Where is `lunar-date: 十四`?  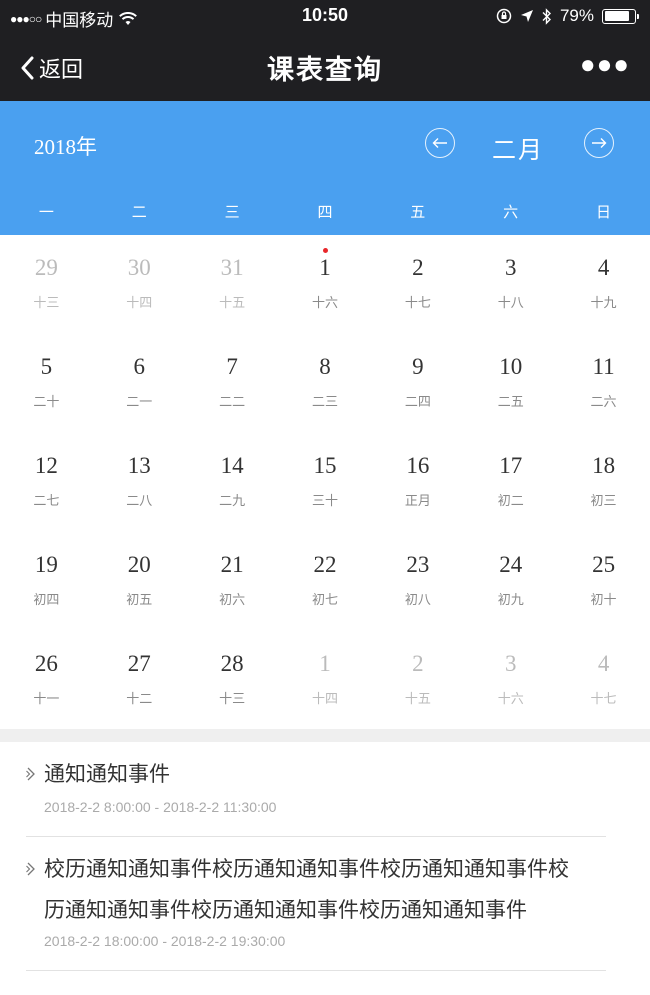 lunar-date: 十四 is located at coordinates (324, 698).